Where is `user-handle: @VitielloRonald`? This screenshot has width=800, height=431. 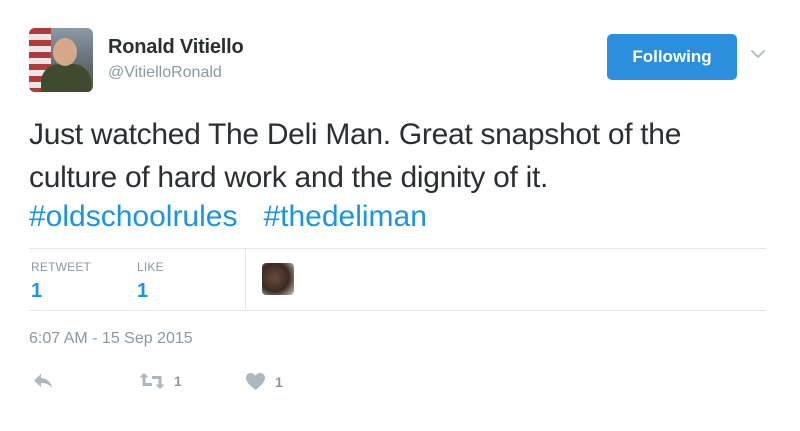 user-handle: @VitielloRonald is located at coordinates (165, 73).